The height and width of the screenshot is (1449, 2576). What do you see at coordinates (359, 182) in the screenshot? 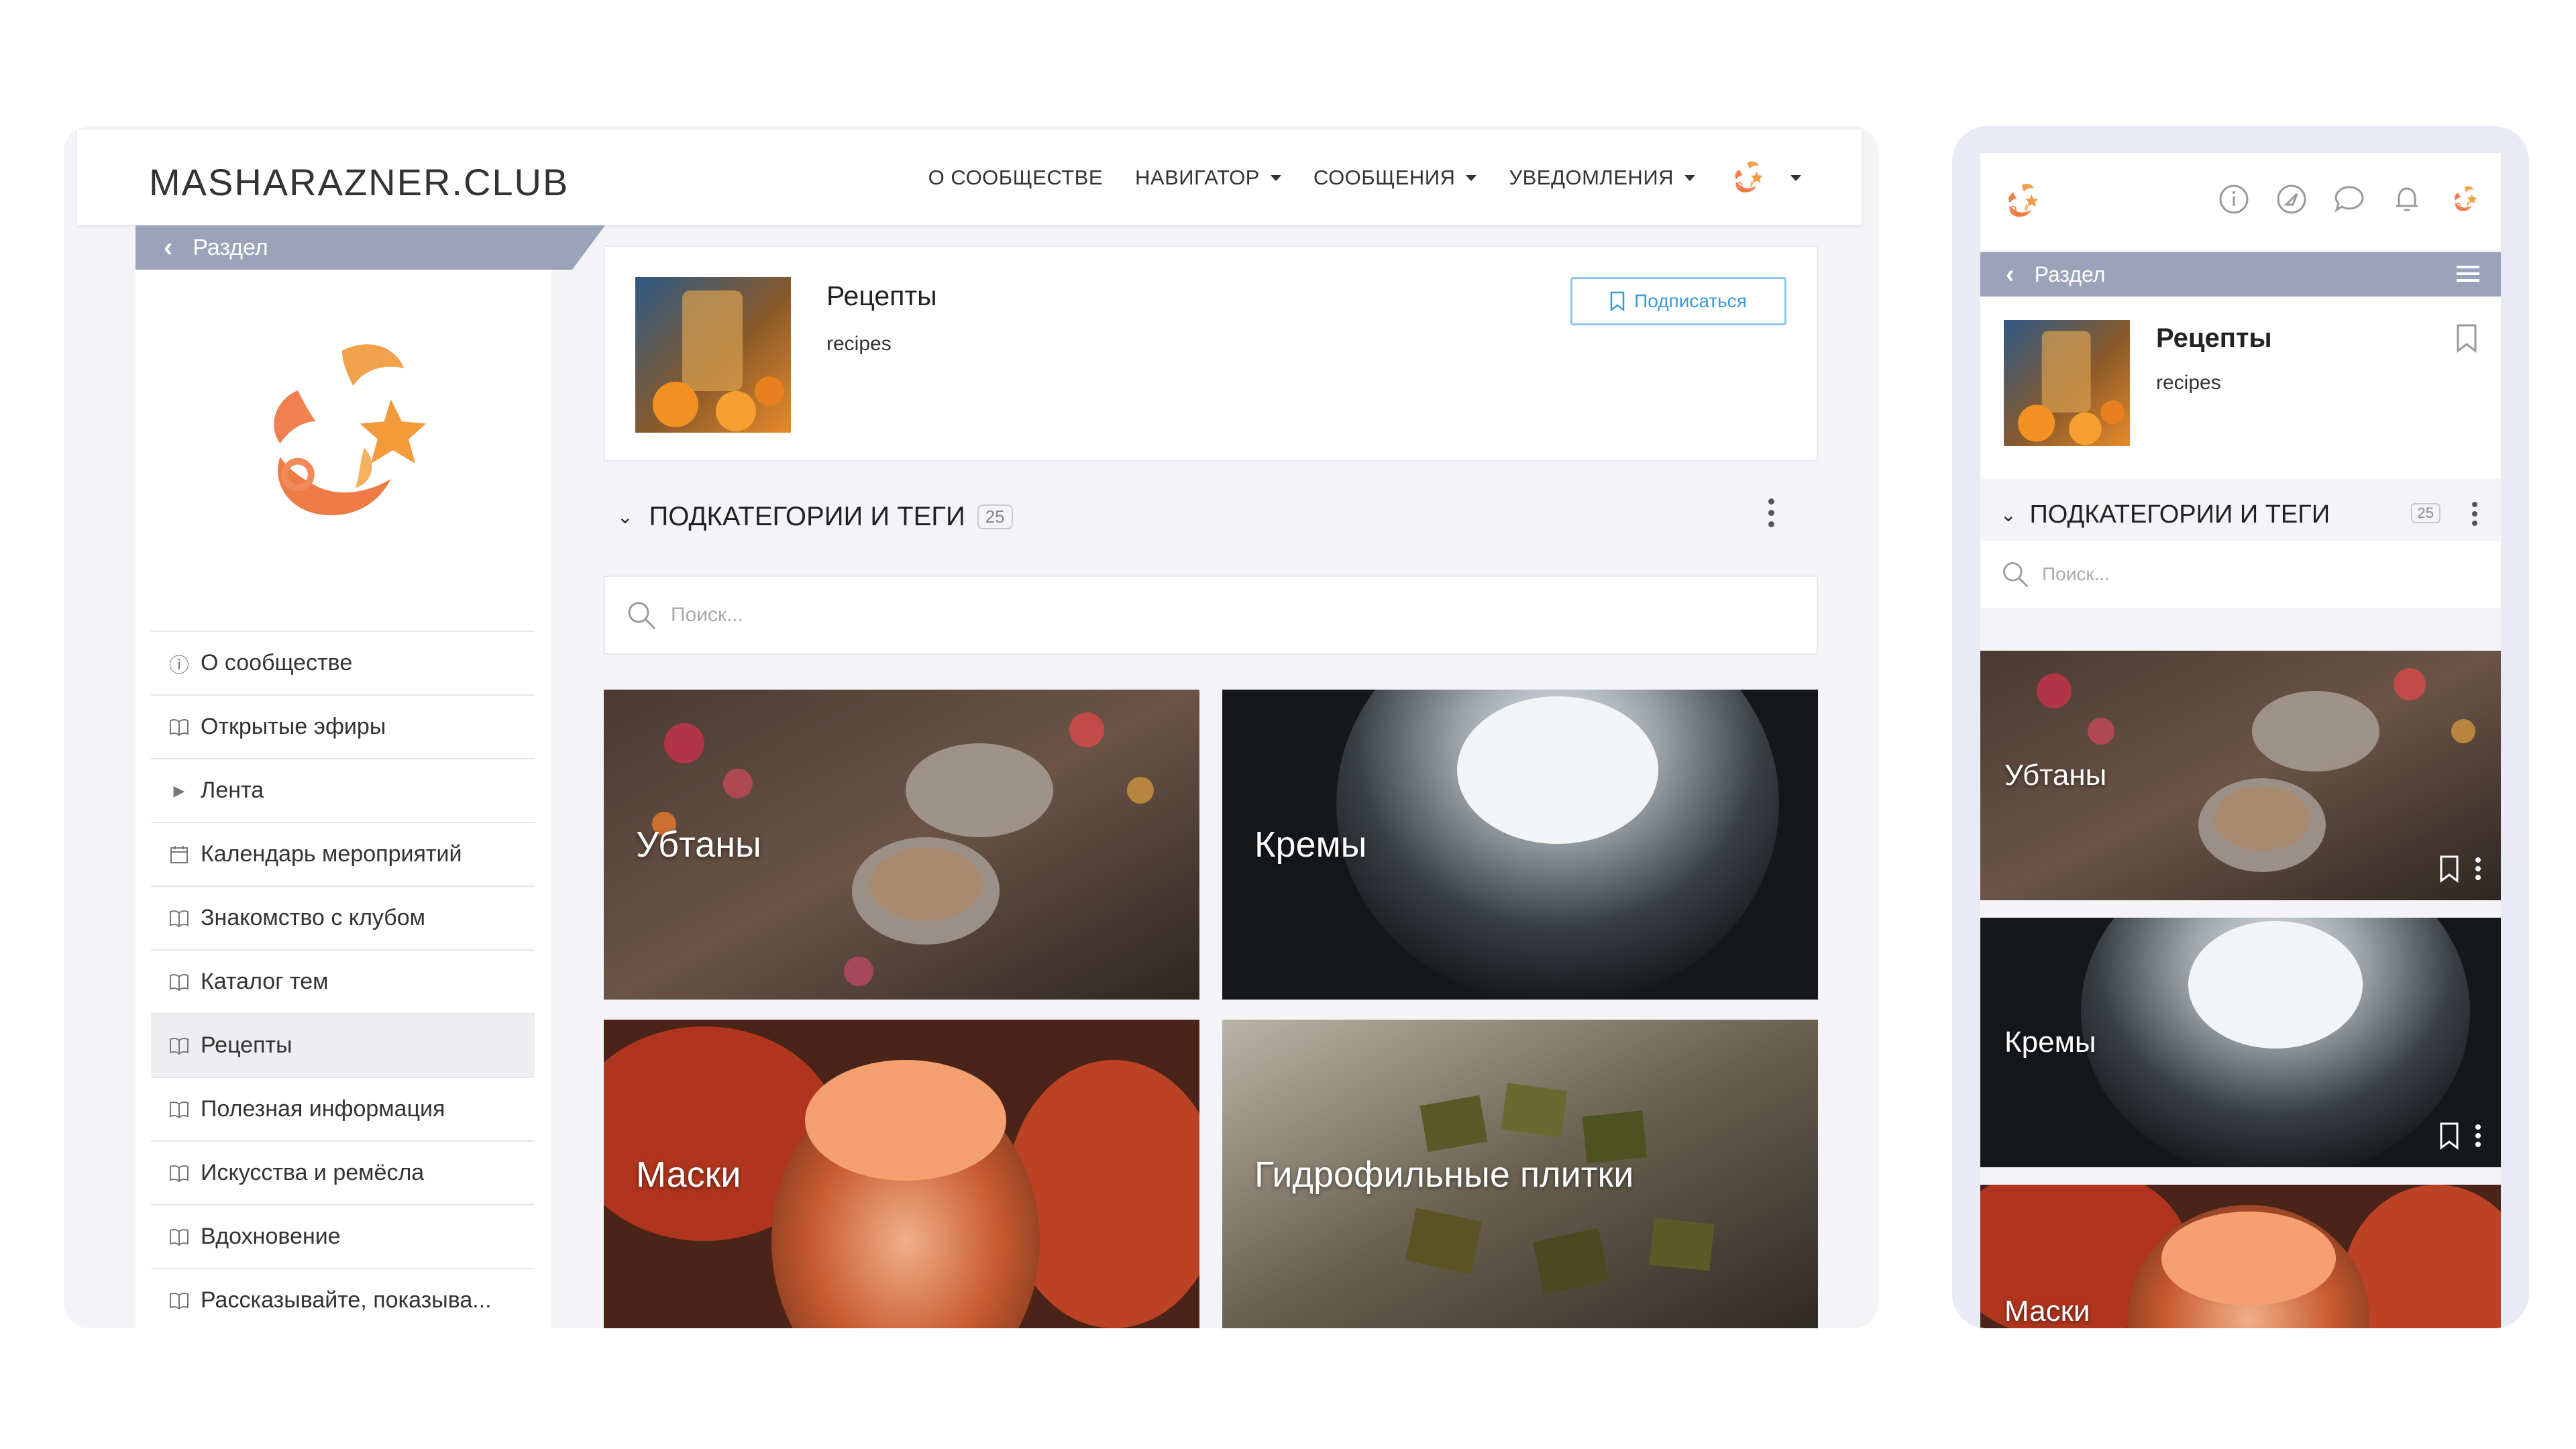
I see `site-logo: MASHARAZNER.CLUB` at bounding box center [359, 182].